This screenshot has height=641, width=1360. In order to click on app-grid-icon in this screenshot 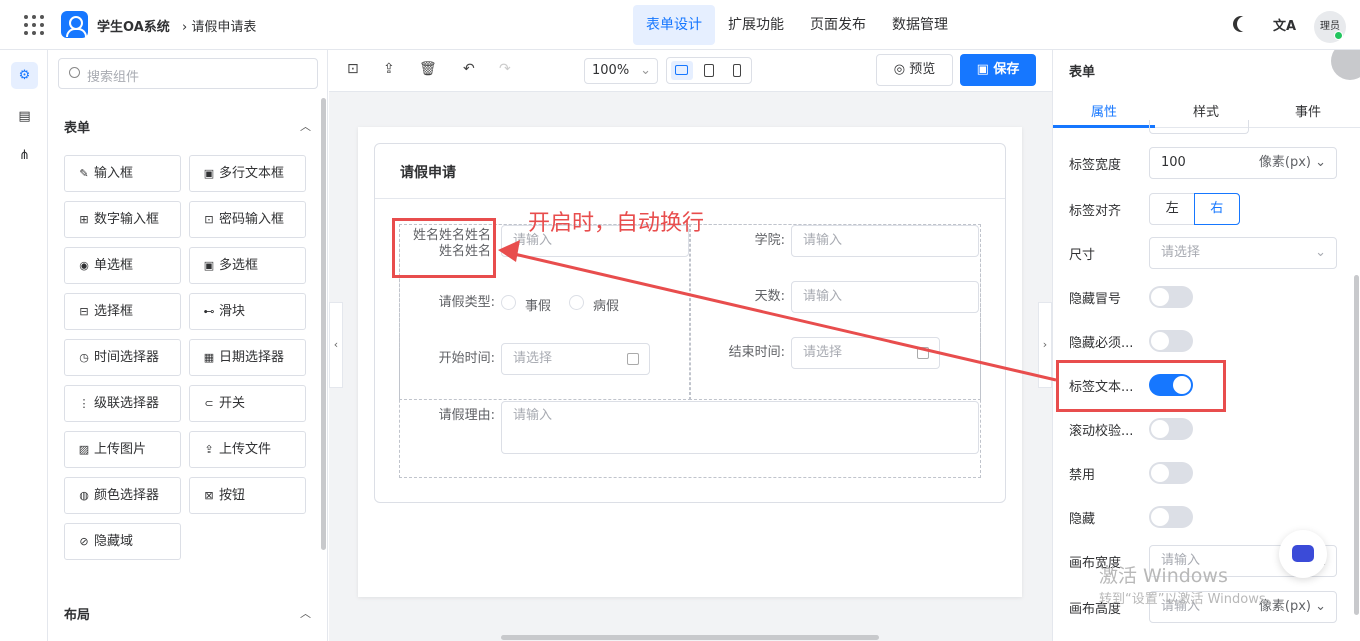, I will do `click(34, 25)`.